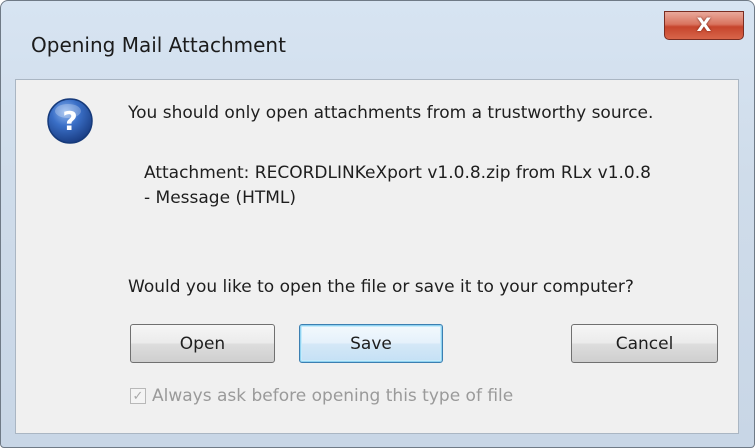 Image resolution: width=755 pixels, height=448 pixels. Describe the element at coordinates (158, 45) in the screenshot. I see `window-title: Opening Mail Attachment` at that location.